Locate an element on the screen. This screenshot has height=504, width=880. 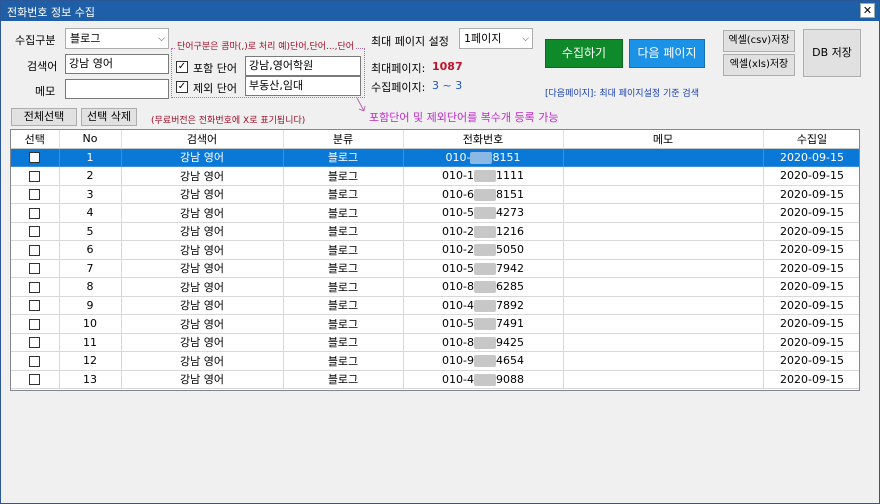
phone-prefix: 010-5 is located at coordinates (458, 324).